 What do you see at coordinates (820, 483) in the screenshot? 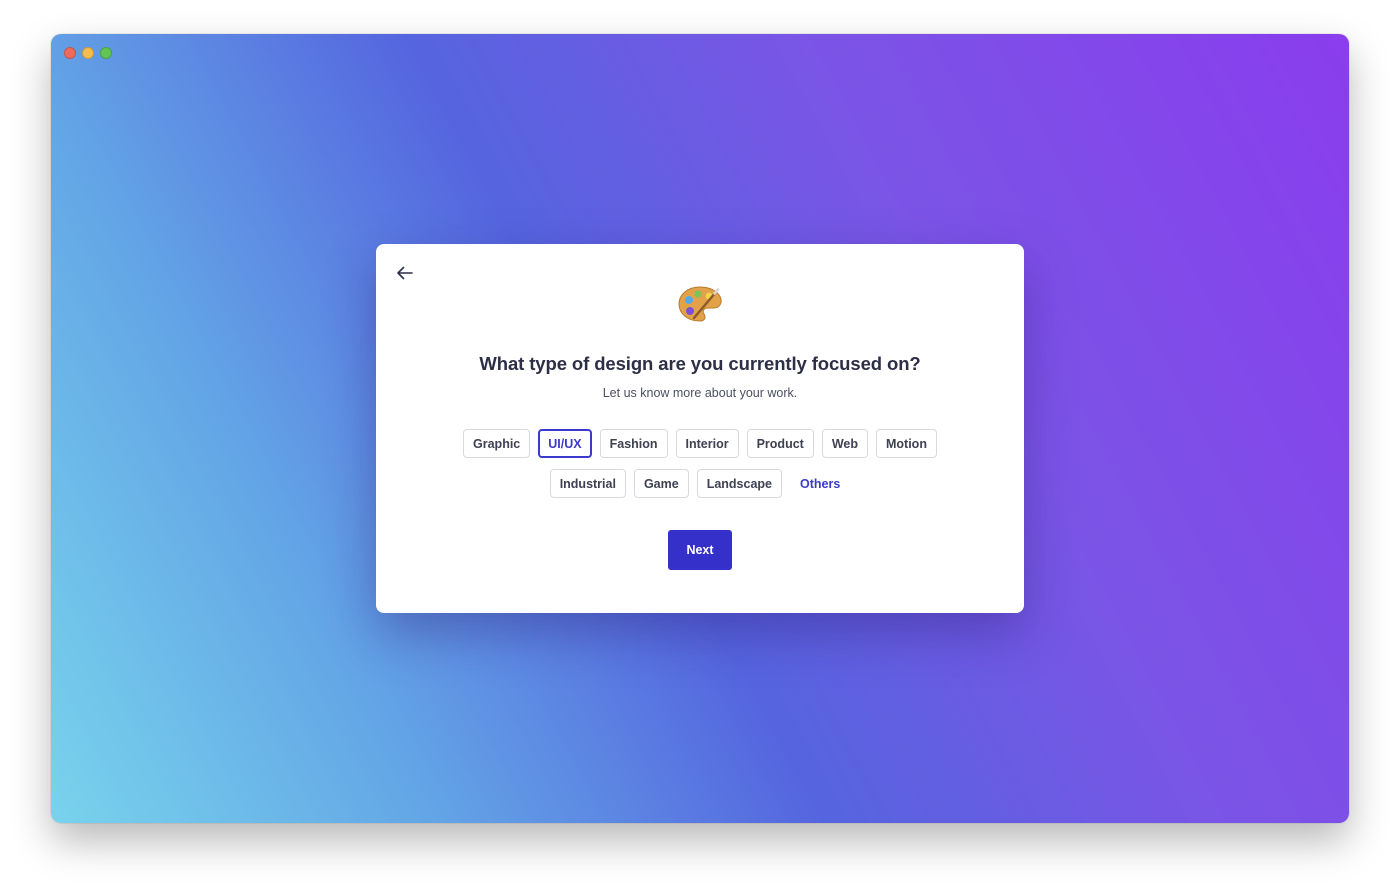
I see `option-others-link: Others` at bounding box center [820, 483].